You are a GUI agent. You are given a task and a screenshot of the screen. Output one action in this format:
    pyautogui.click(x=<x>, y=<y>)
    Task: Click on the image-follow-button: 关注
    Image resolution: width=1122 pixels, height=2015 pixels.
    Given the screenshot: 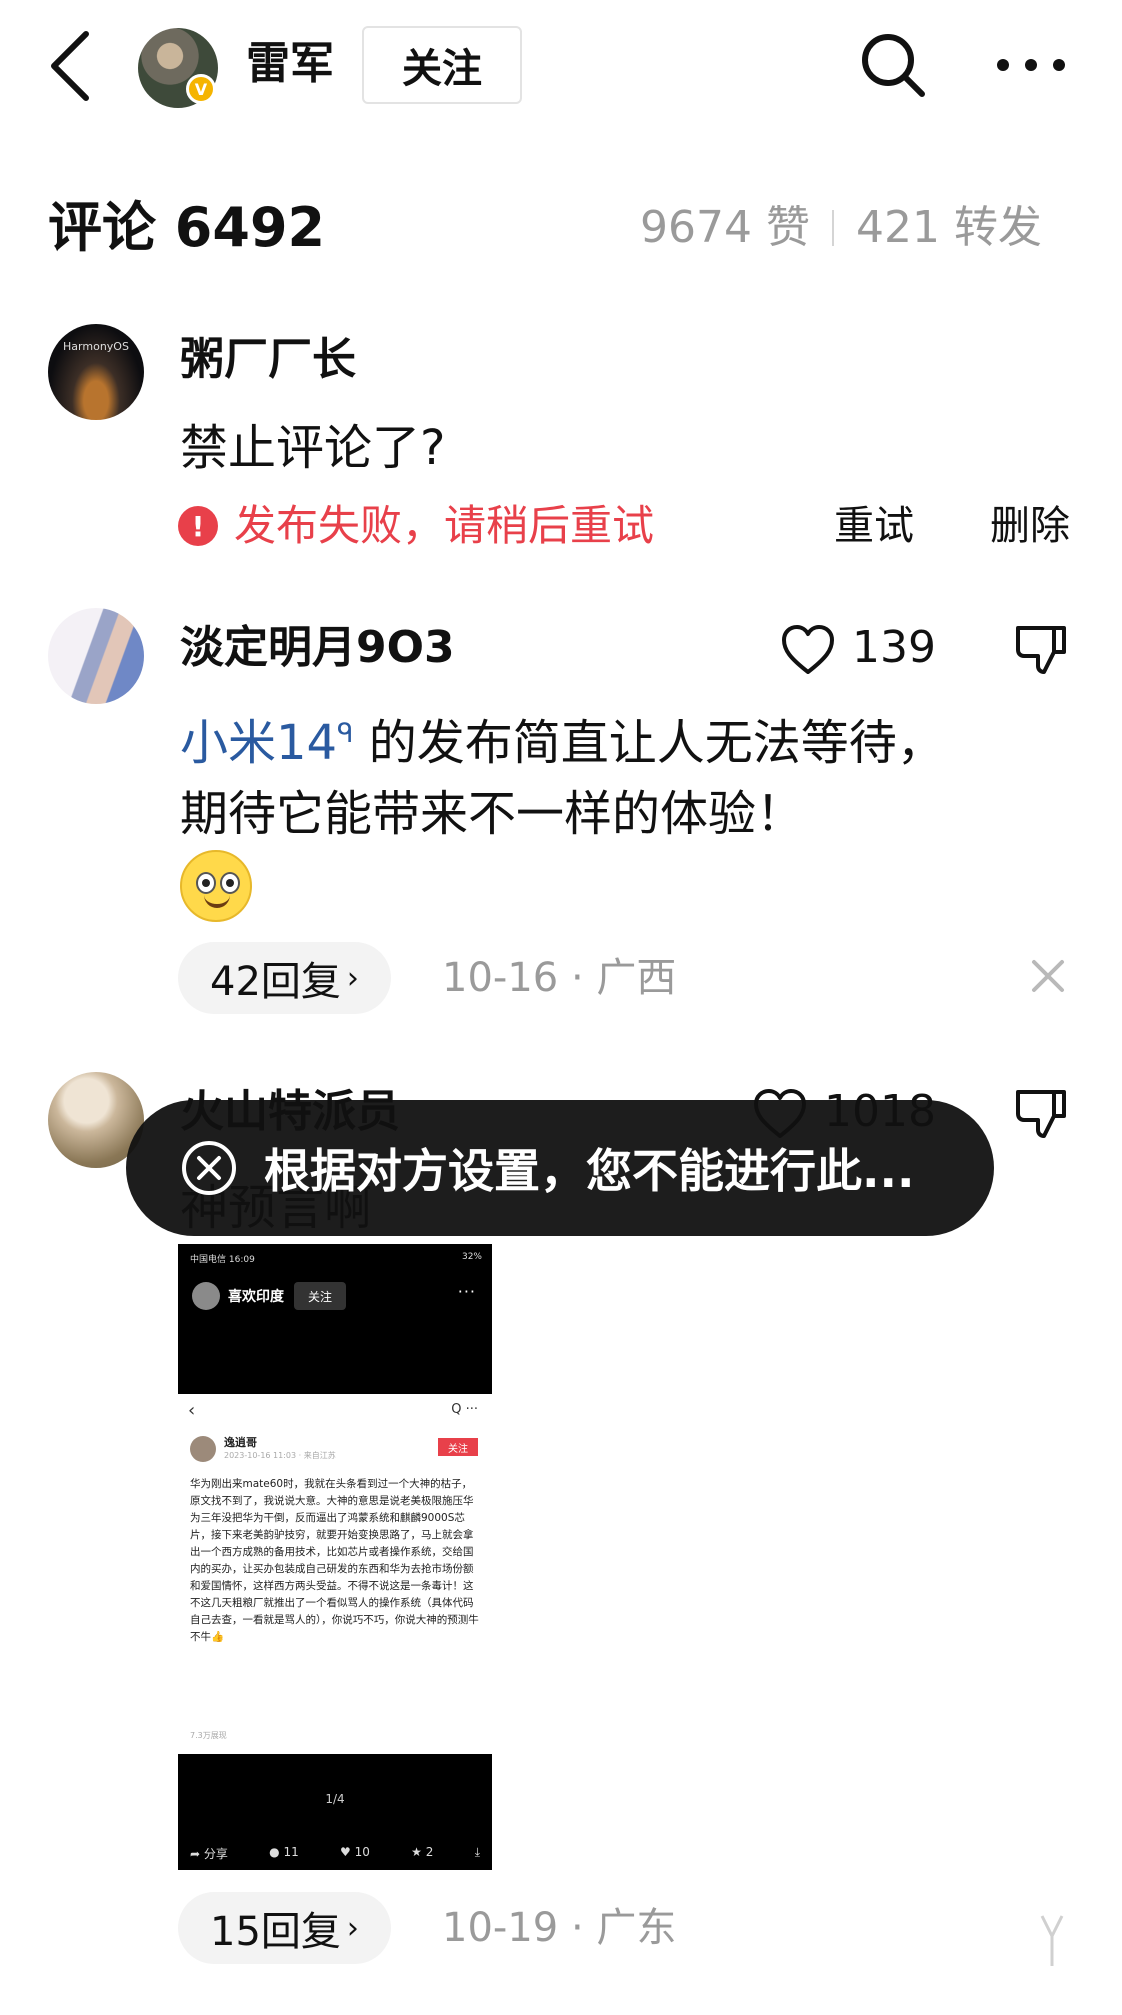 What is the action you would take?
    pyautogui.click(x=320, y=1296)
    